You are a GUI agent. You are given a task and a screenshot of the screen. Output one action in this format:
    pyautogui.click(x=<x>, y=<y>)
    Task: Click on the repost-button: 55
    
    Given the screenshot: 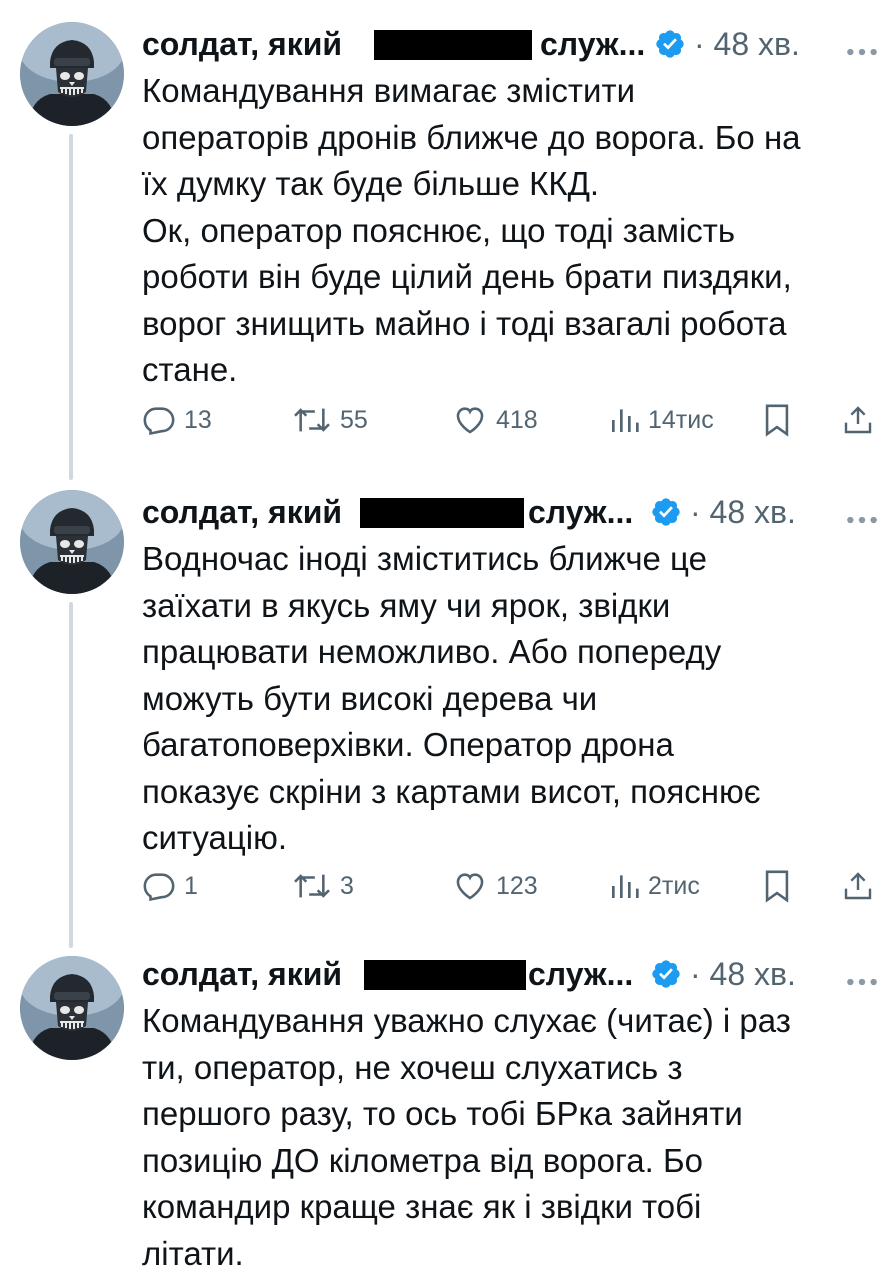 What is the action you would take?
    pyautogui.click(x=330, y=420)
    